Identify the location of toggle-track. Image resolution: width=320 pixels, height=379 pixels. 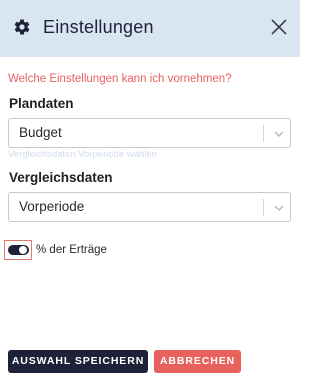
(18, 250).